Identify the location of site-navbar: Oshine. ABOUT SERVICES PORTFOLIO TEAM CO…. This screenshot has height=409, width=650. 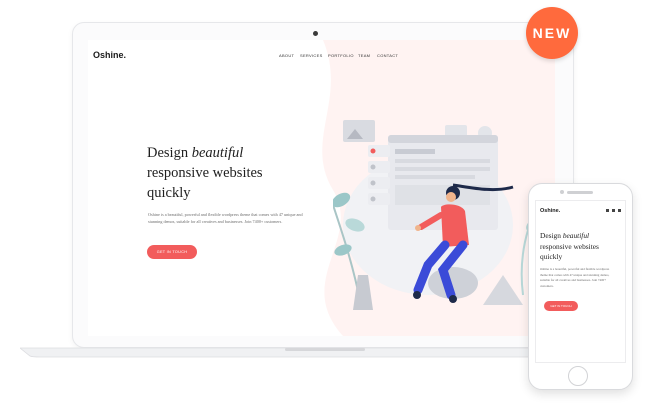
(321, 55).